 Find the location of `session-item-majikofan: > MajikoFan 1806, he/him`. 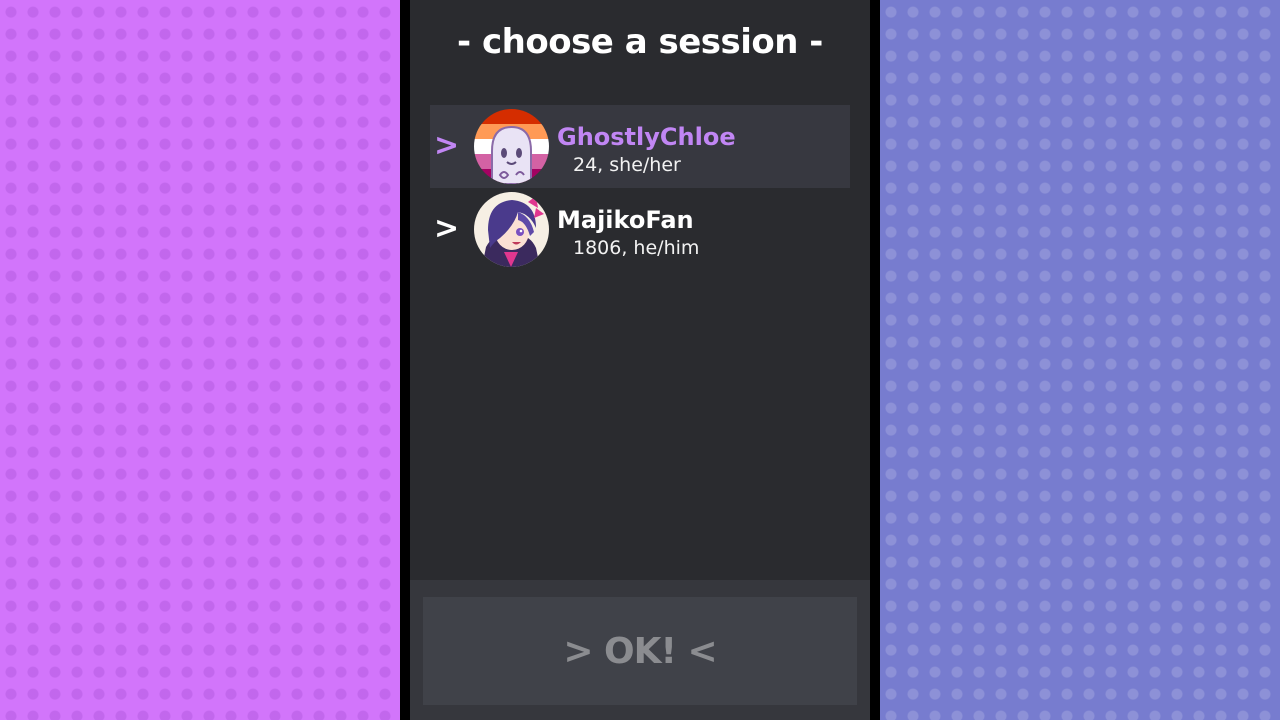

session-item-majikofan: > MajikoFan 1806, he/him is located at coordinates (640, 229).